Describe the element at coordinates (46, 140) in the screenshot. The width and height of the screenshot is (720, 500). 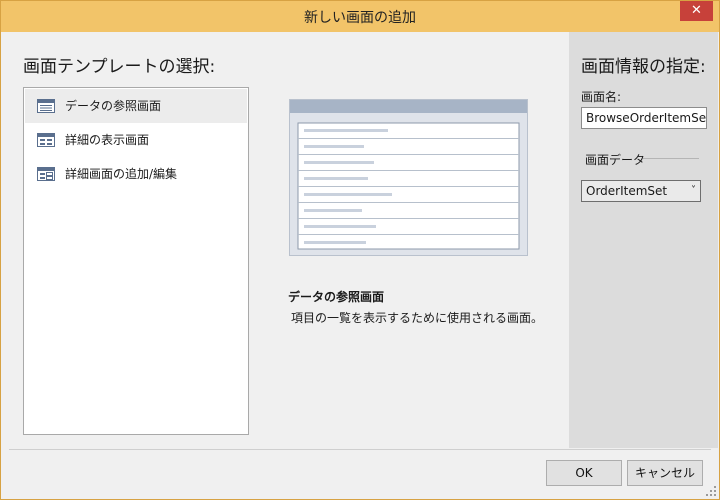
I see `details-screen-icon` at that location.